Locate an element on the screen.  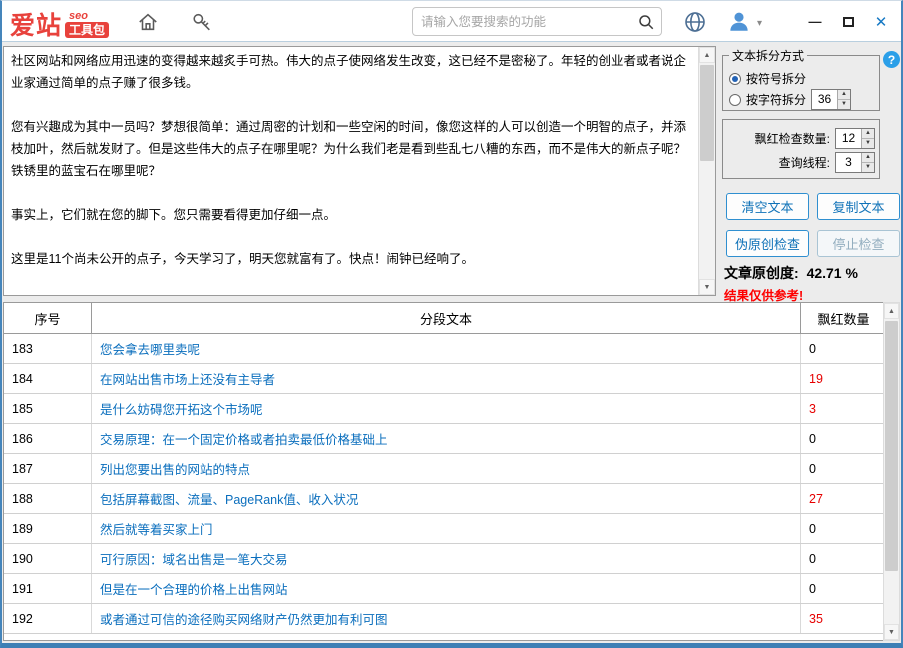
row-index: 185 is located at coordinates (48, 408).